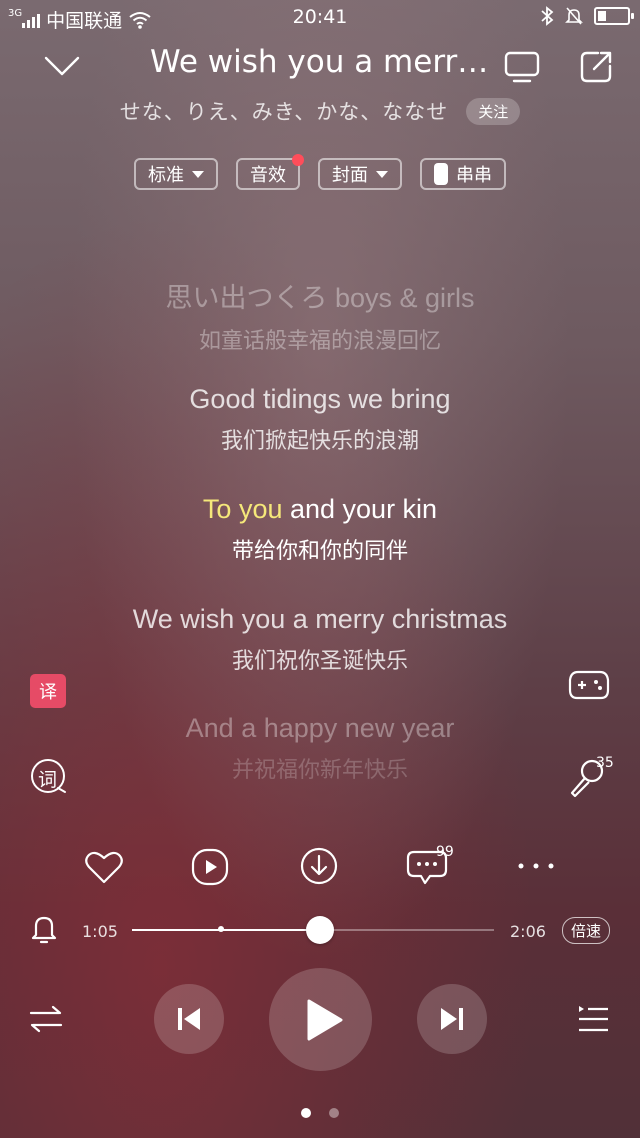 The height and width of the screenshot is (1138, 640). Describe the element at coordinates (220, 929) in the screenshot. I see `progress-marker` at that location.